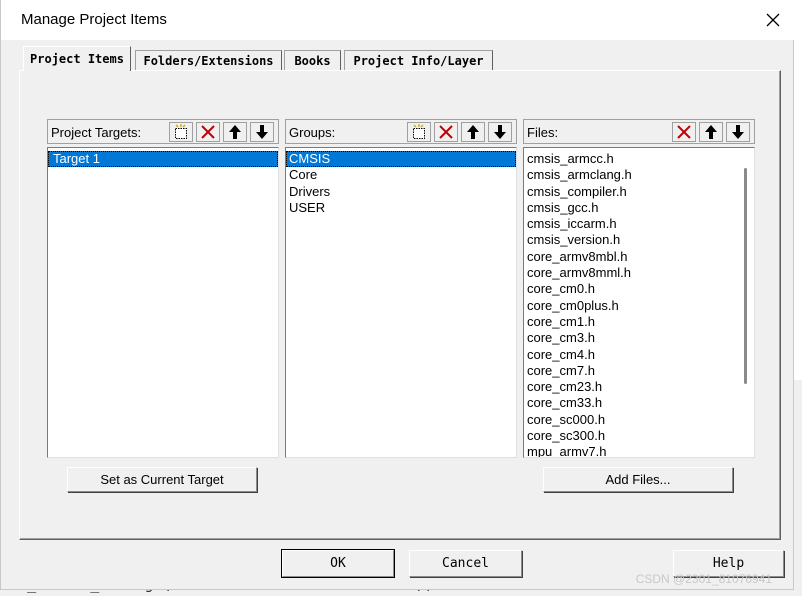  I want to click on delete-target-button, so click(208, 132).